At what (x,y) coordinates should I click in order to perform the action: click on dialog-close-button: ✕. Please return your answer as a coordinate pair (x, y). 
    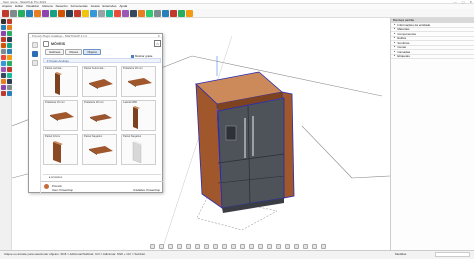
    Looking at the image, I should click on (158, 36).